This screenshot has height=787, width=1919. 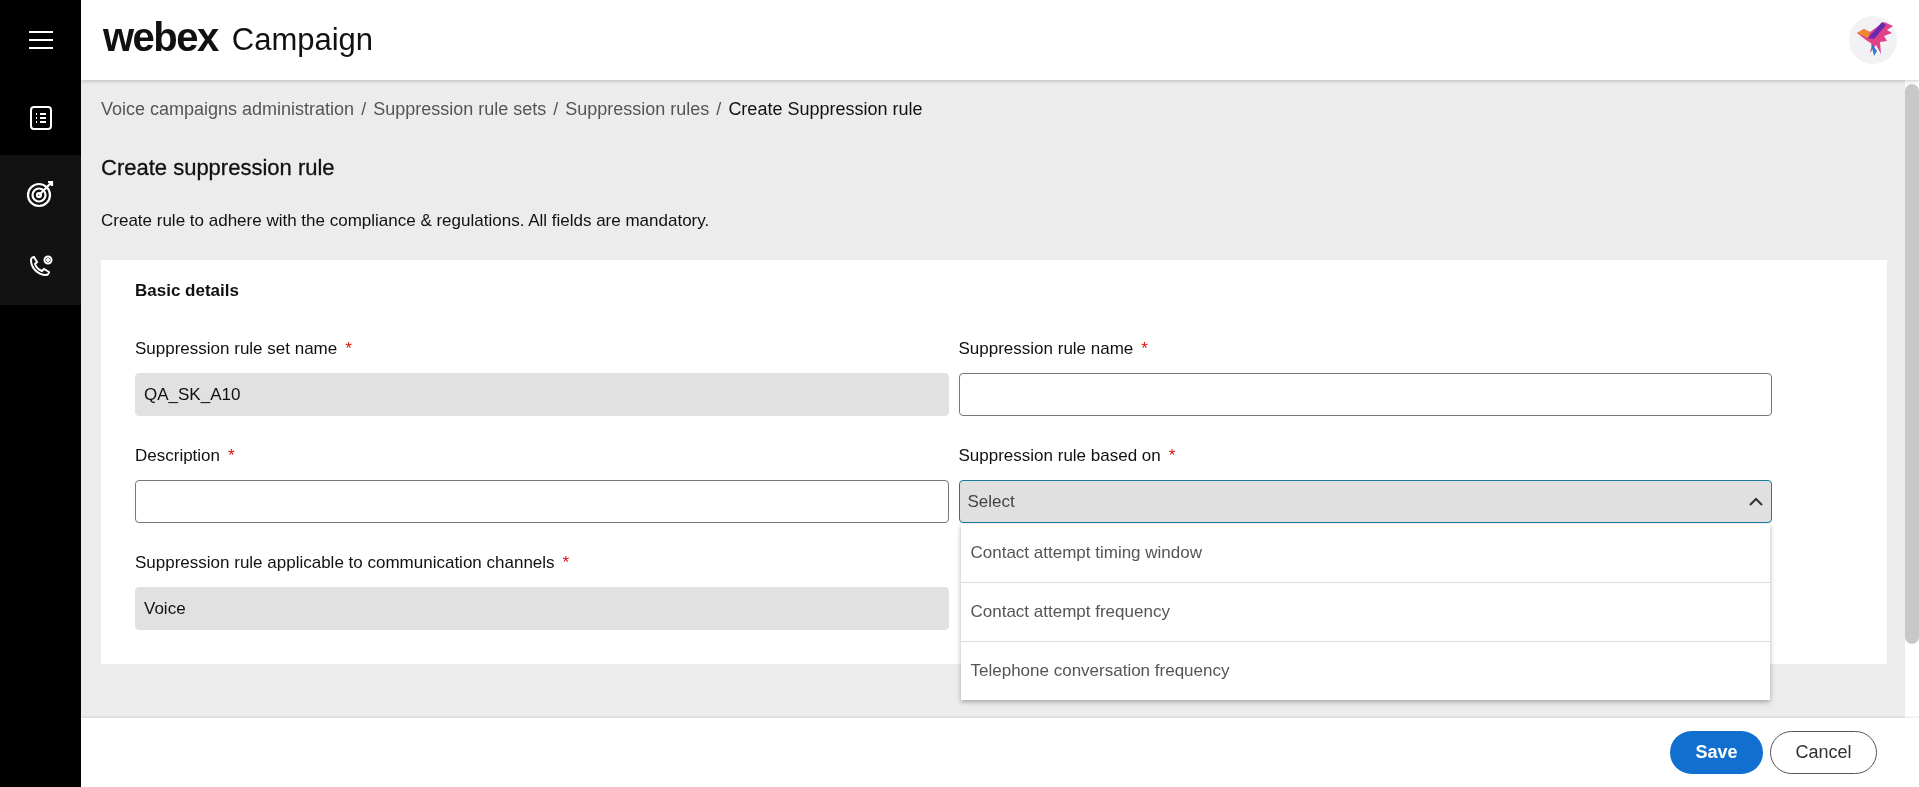 What do you see at coordinates (160, 37) in the screenshot?
I see `webex-logo: webex` at bounding box center [160, 37].